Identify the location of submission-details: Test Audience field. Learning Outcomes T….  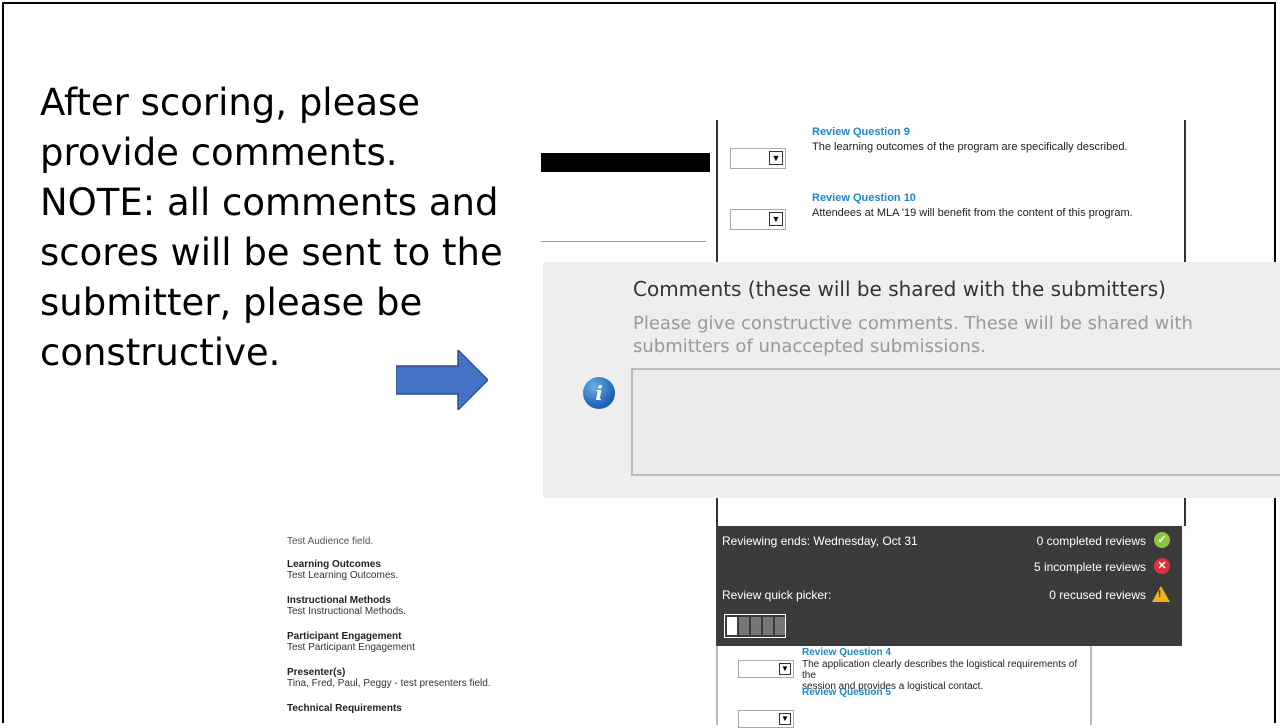
(437, 628).